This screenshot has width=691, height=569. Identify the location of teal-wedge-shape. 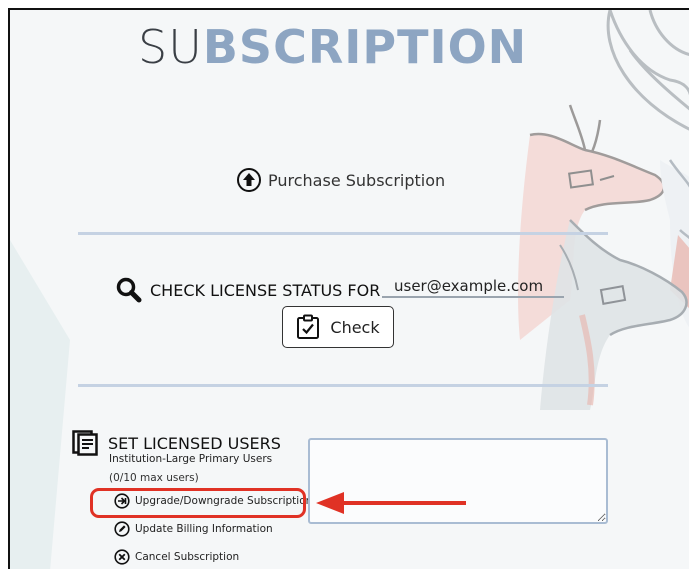
(40, 404).